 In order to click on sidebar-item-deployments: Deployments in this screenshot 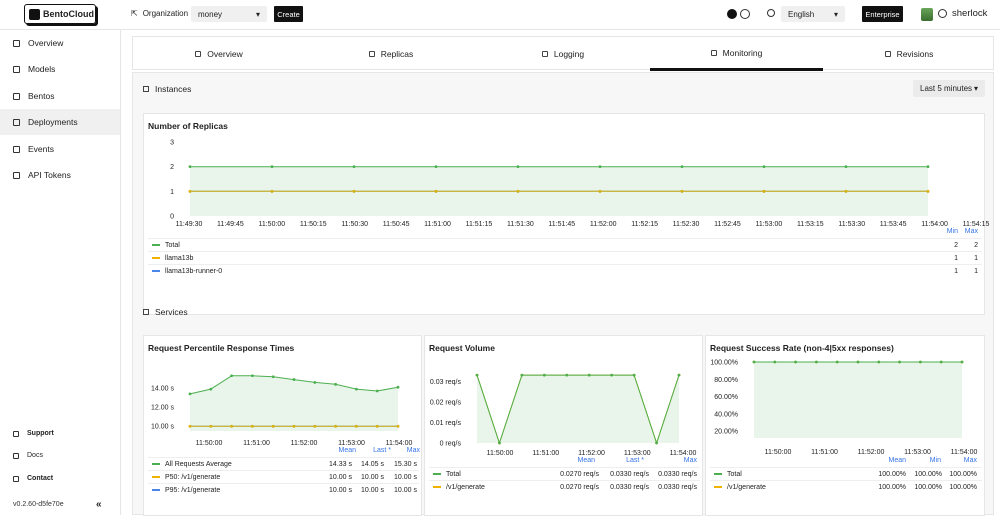, I will do `click(60, 122)`.